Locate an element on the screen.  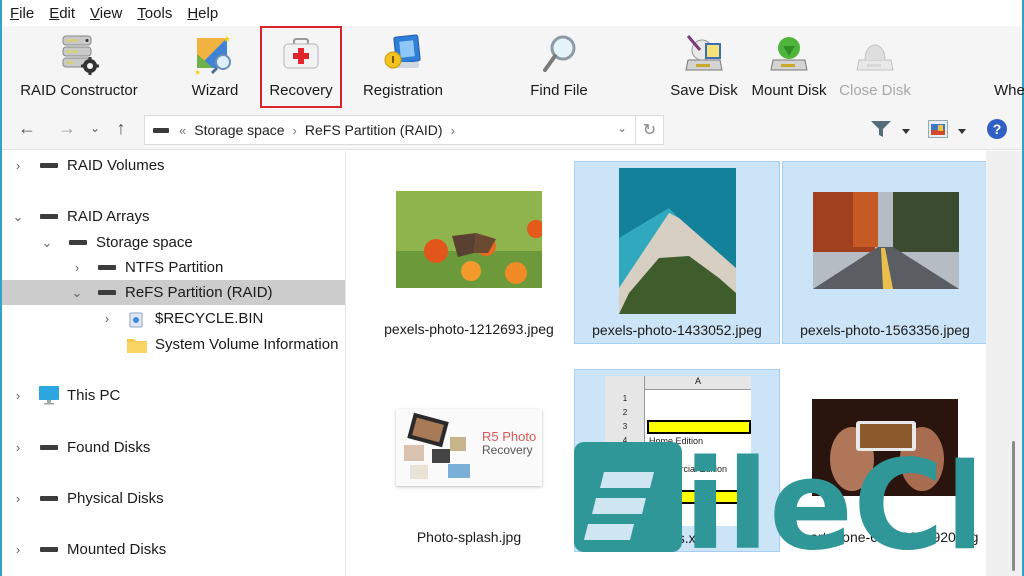
breadcrumb-refs-partition: ReFS Partition (RAID) is located at coordinates (374, 130).